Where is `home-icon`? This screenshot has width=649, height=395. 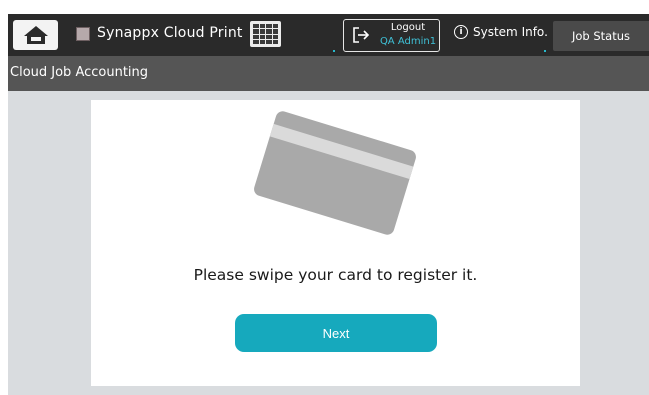
home-icon is located at coordinates (35, 35).